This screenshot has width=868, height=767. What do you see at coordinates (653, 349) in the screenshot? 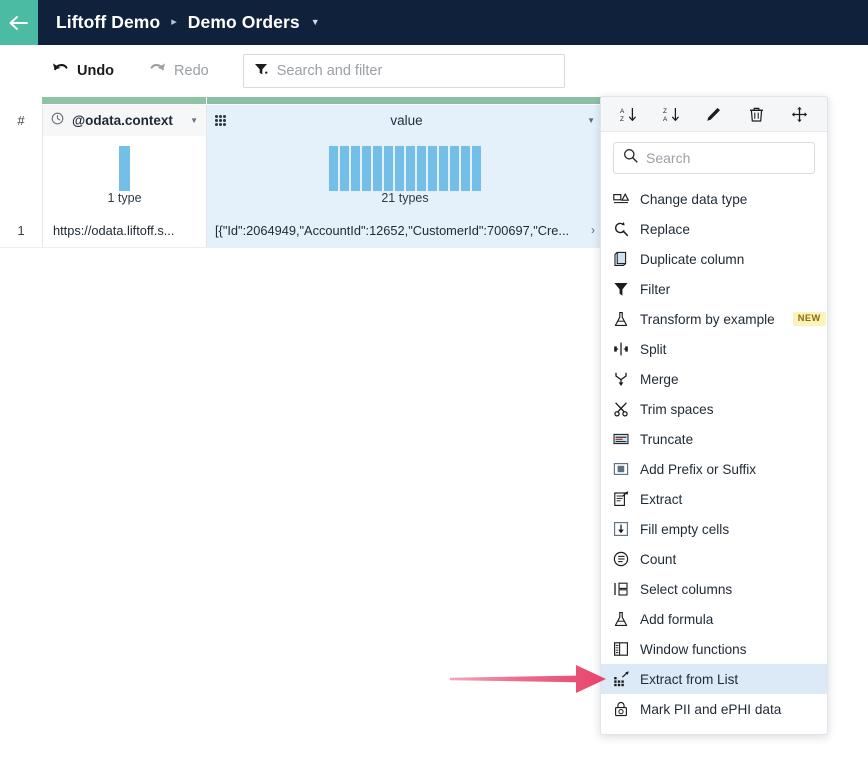
I see `menu-item-label: Split` at bounding box center [653, 349].